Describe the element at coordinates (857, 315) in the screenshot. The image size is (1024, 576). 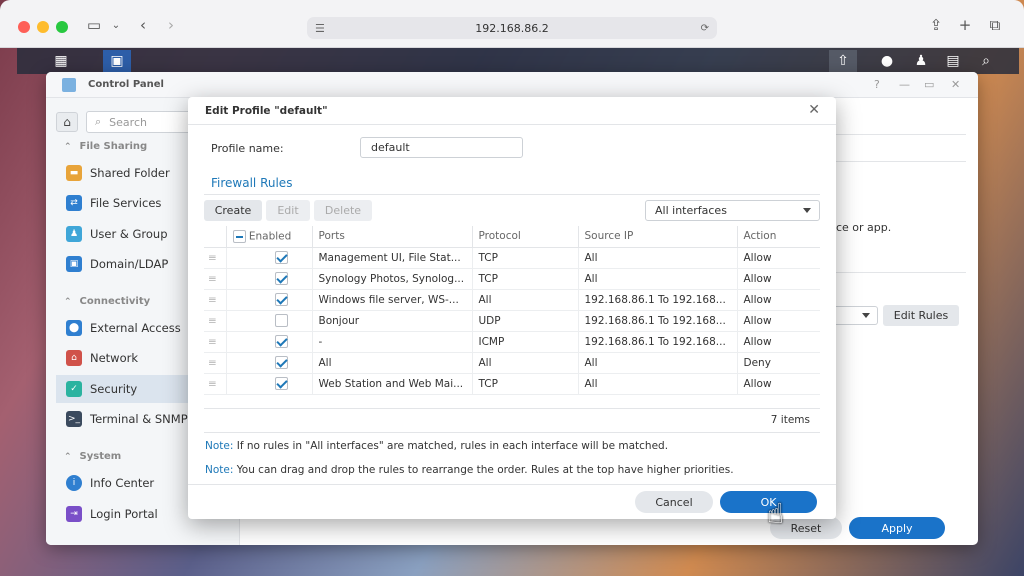
I see `profile-select` at that location.